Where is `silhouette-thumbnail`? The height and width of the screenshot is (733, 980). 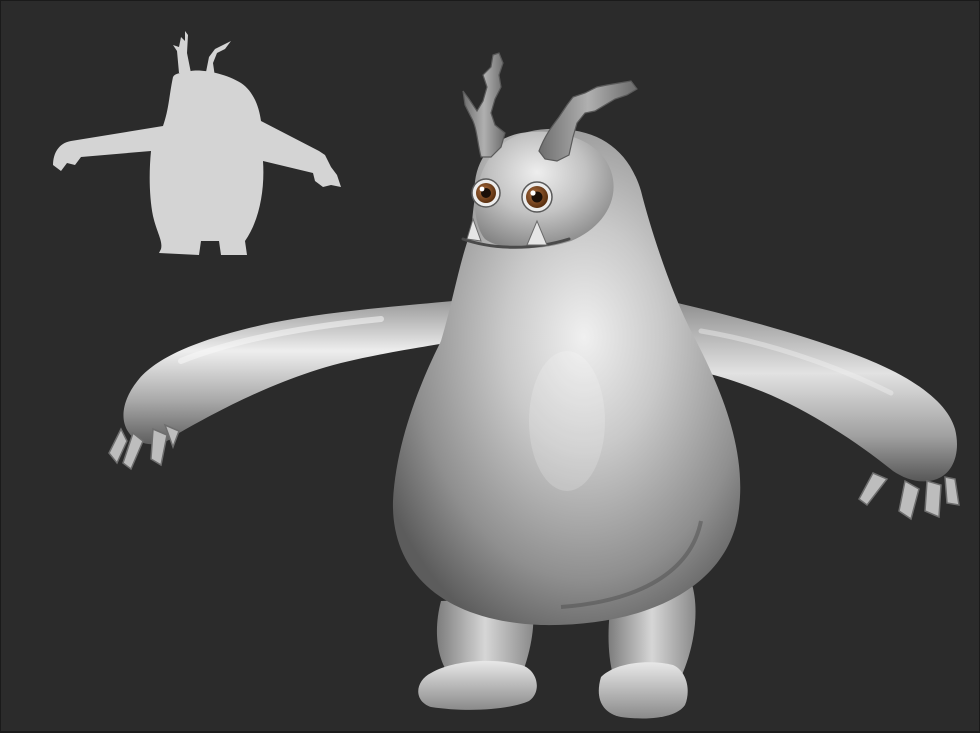
silhouette-thumbnail is located at coordinates (197, 143).